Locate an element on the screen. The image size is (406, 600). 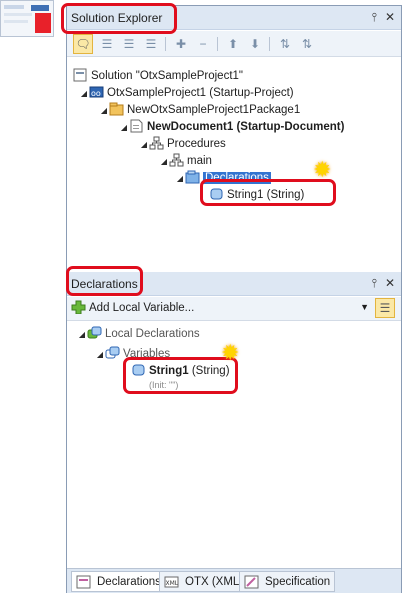
view-options-icon: ☰ is located at coordinates (385, 308).